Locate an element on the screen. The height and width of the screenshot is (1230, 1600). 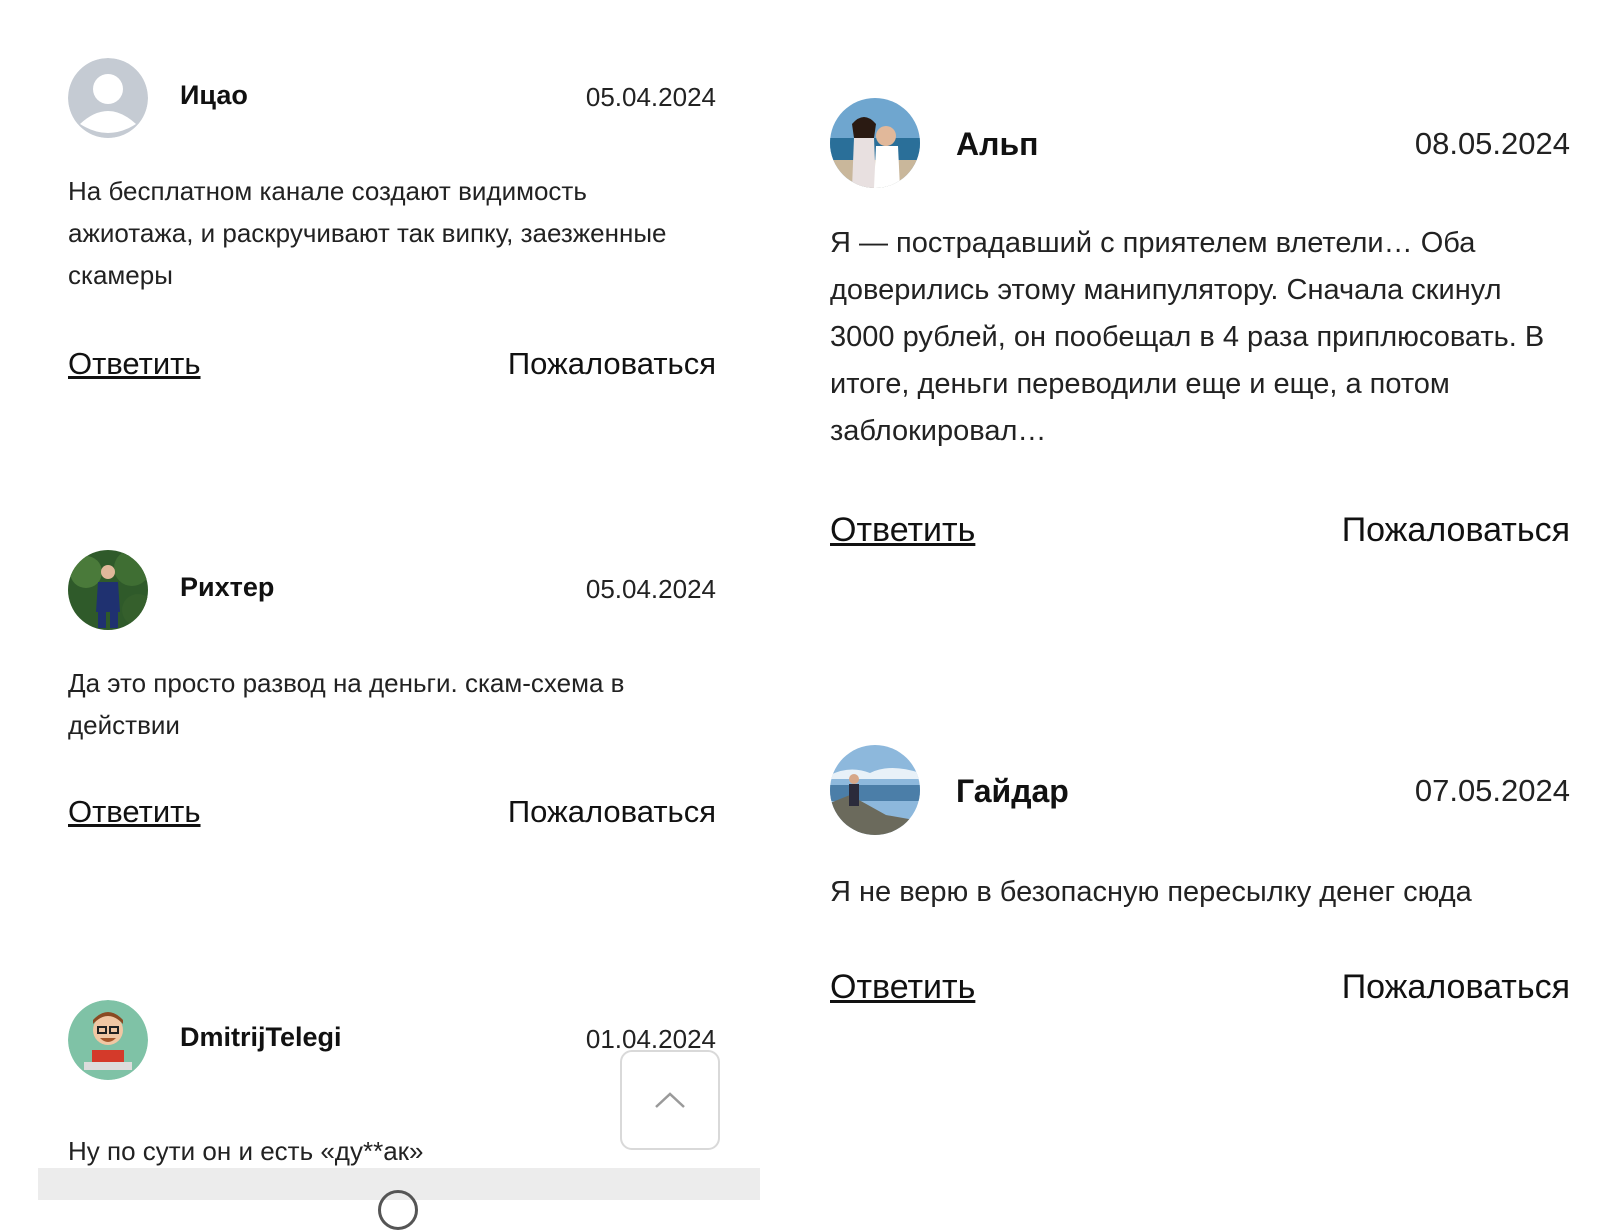
comment-header: Ицао 05.04.2024 is located at coordinates (392, 103).